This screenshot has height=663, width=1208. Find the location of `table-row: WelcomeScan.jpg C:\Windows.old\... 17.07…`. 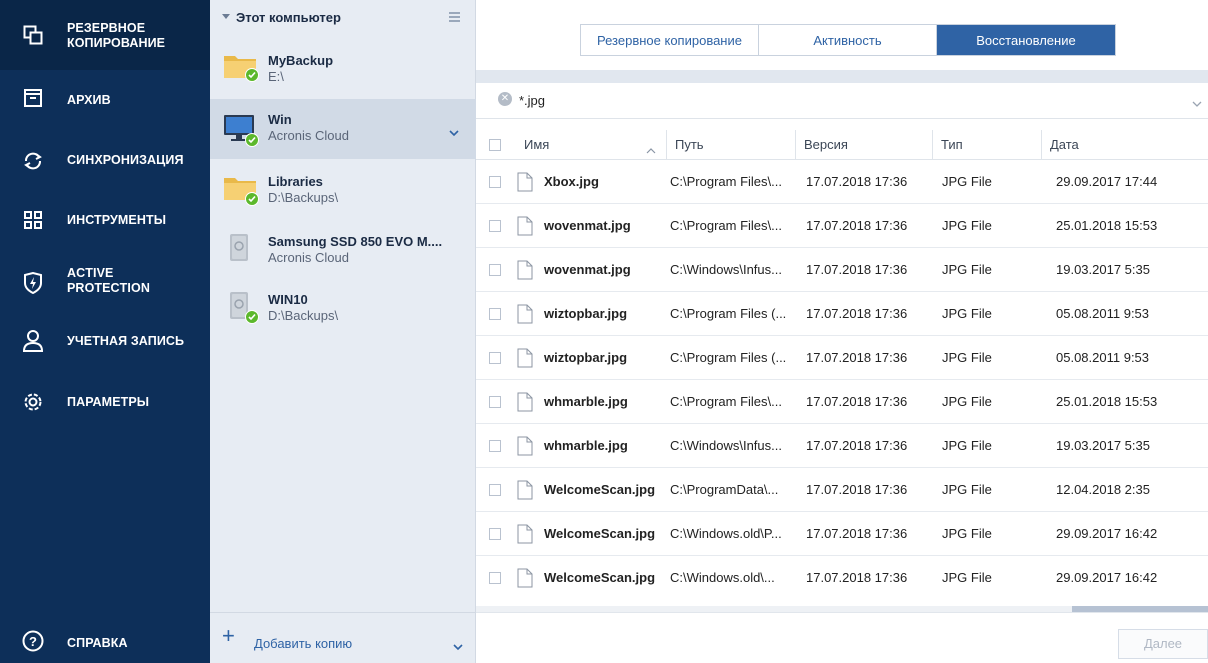

table-row: WelcomeScan.jpg C:\Windows.old\... 17.07… is located at coordinates (842, 578).